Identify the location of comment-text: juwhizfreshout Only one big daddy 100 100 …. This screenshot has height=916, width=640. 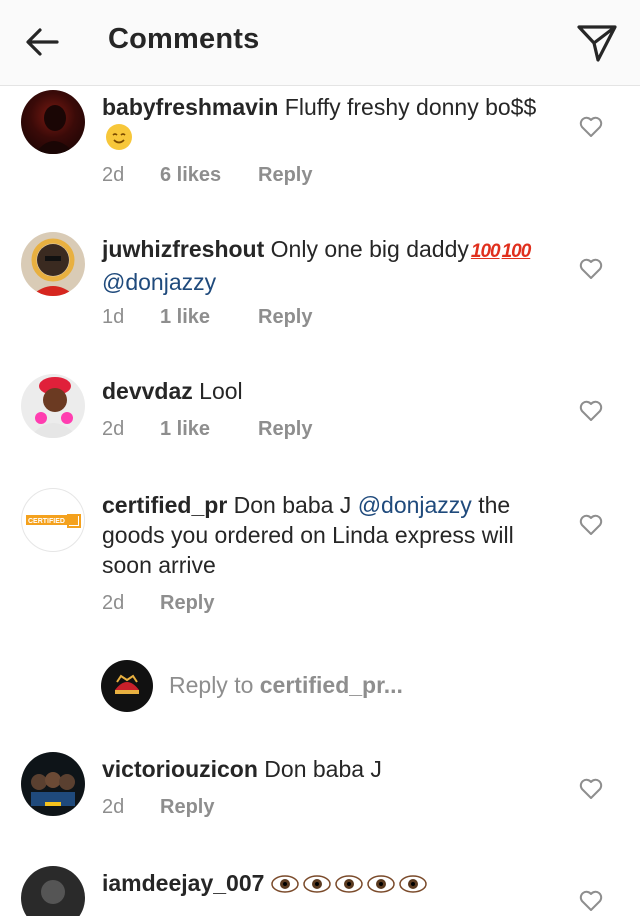
(332, 265).